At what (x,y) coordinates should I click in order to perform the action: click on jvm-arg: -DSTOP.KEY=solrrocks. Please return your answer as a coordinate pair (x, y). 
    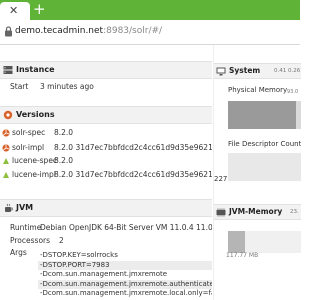
    Looking at the image, I should click on (79, 255).